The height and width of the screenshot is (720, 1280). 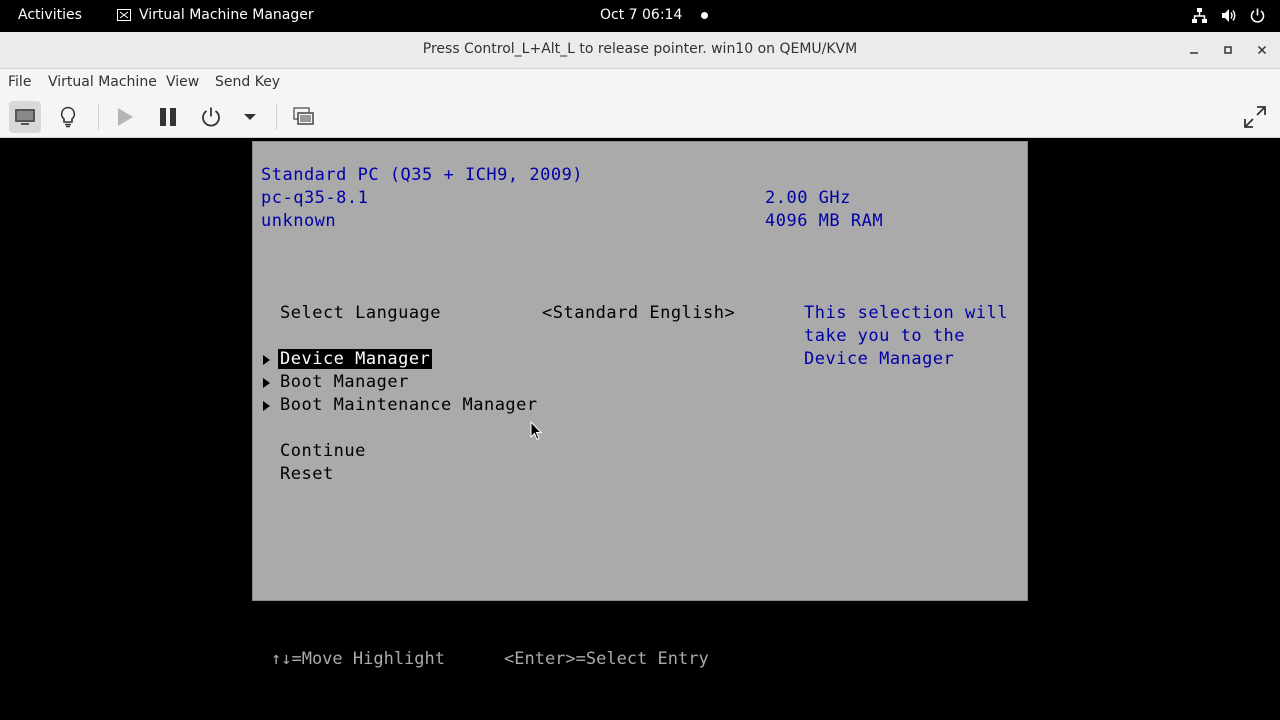 What do you see at coordinates (307, 474) in the screenshot?
I see `menu-item-reset: Reset` at bounding box center [307, 474].